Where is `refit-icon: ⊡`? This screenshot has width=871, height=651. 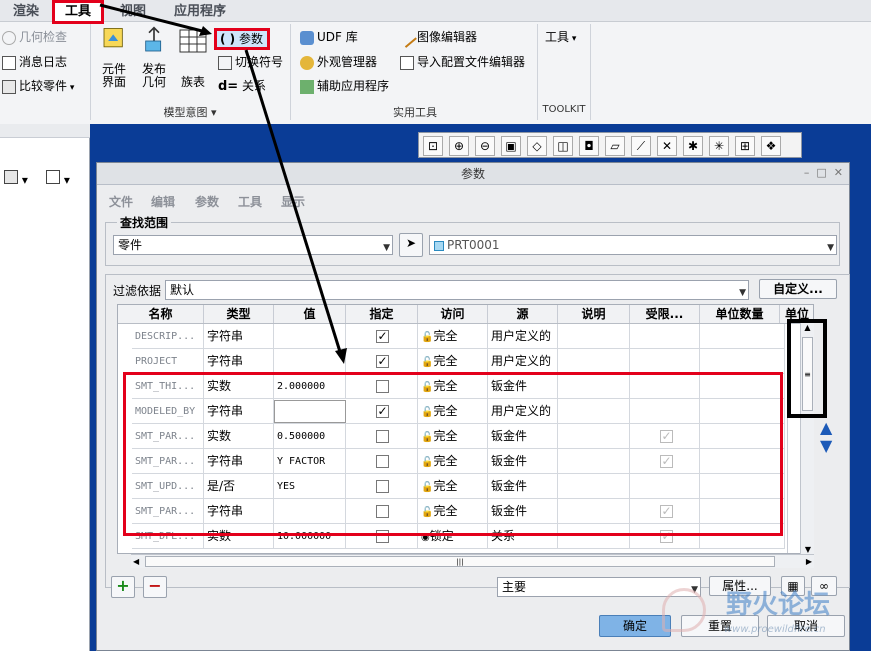
refit-icon: ⊡ is located at coordinates (433, 146).